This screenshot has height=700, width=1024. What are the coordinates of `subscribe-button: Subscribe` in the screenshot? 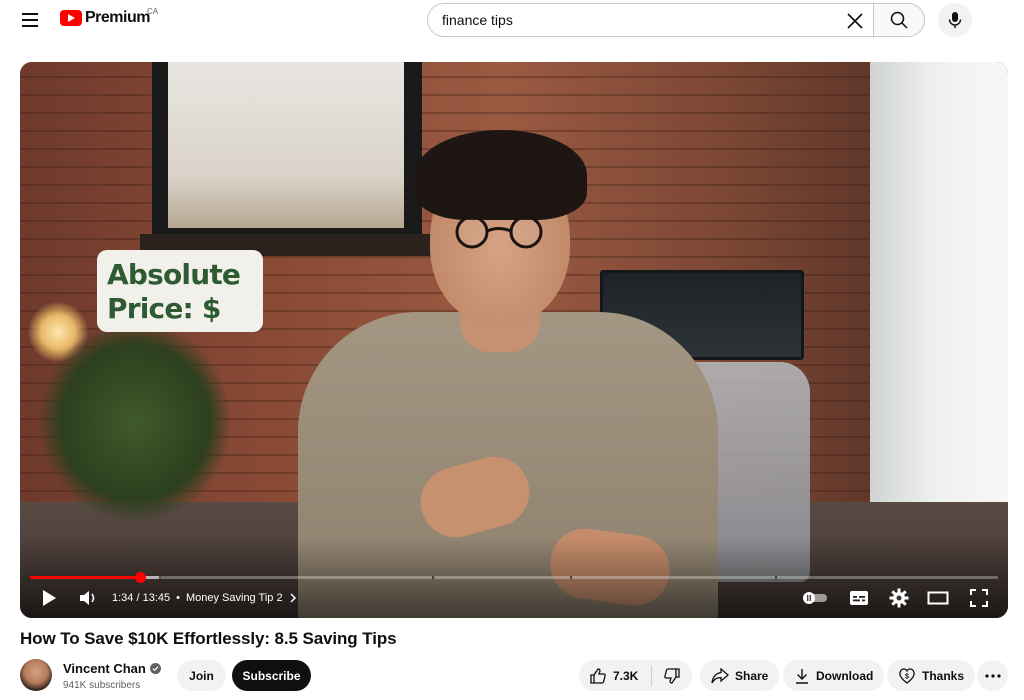 It's located at (271, 675).